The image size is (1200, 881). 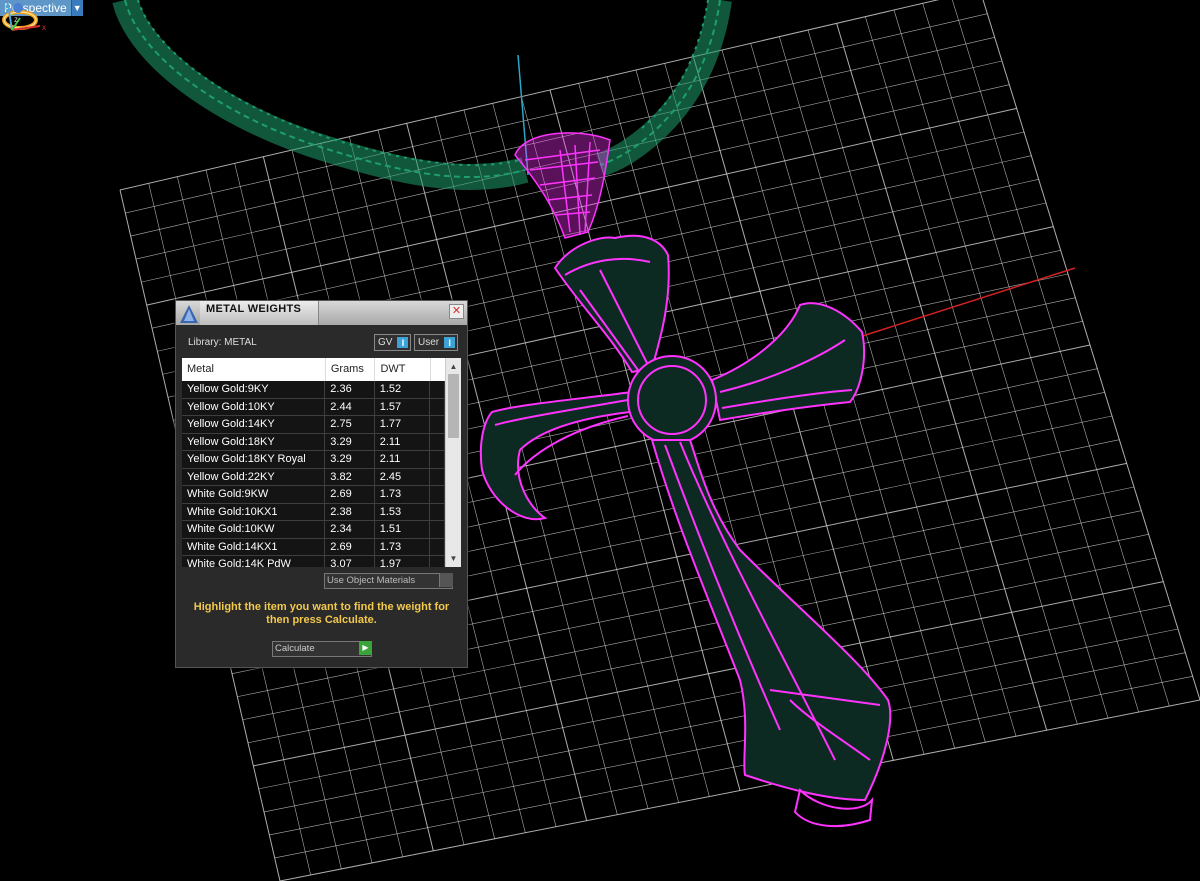 I want to click on cell-grams: 2.44, so click(x=350, y=406).